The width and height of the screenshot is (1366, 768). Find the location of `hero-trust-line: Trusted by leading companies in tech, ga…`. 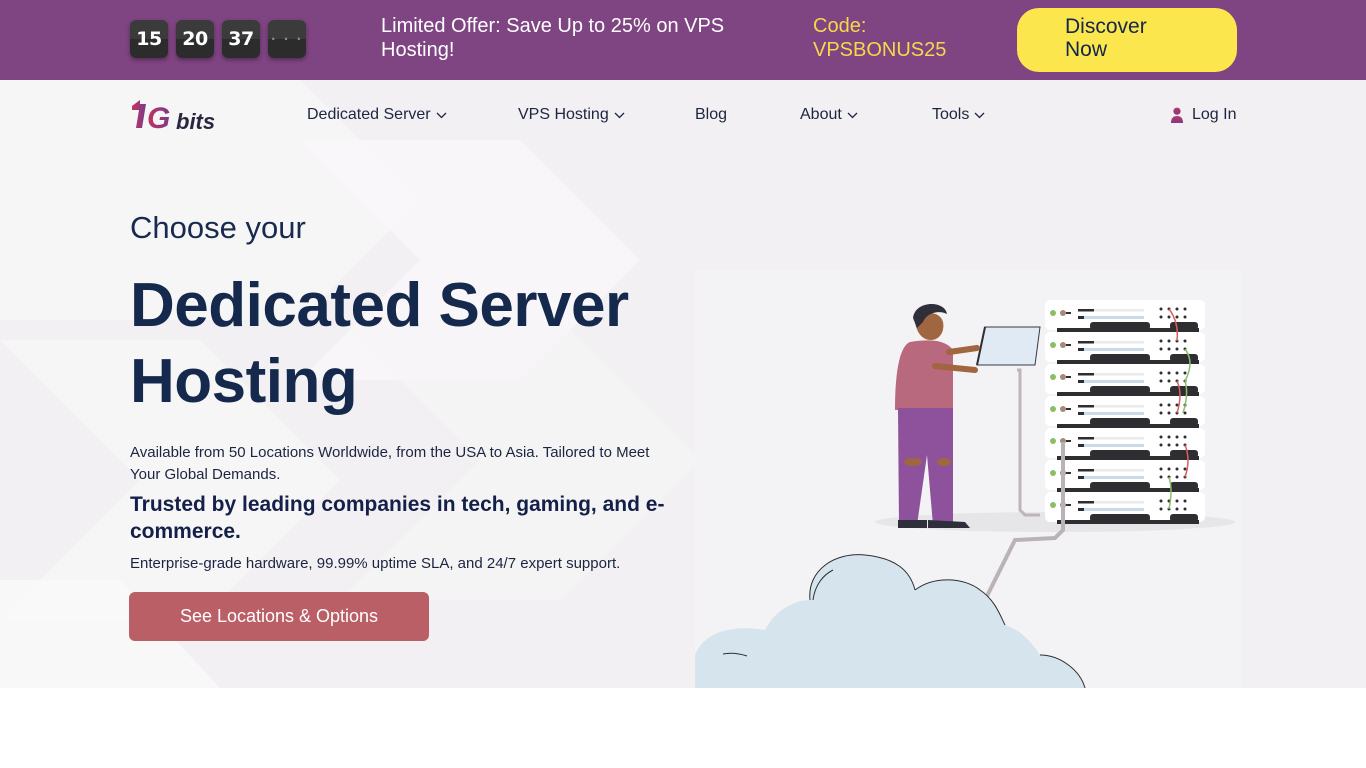

hero-trust-line: Trusted by leading companies in tech, ga… is located at coordinates (397, 518).